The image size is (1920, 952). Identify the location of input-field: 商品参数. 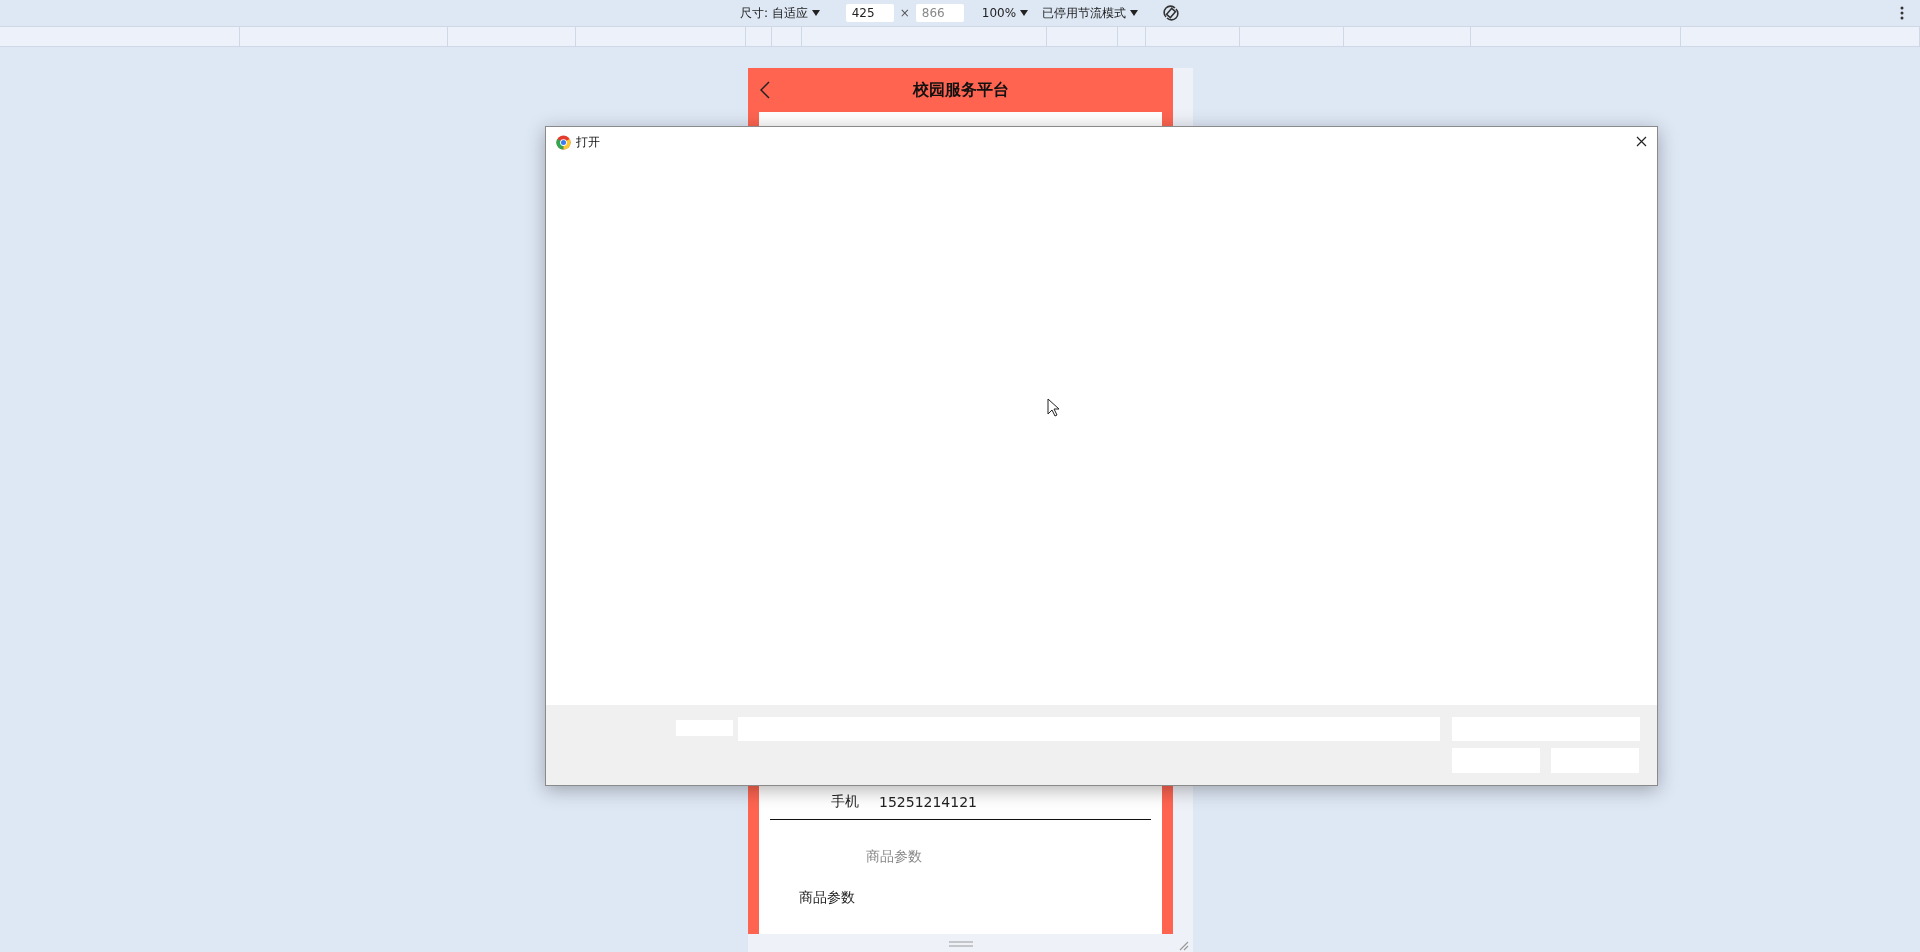
(960, 857).